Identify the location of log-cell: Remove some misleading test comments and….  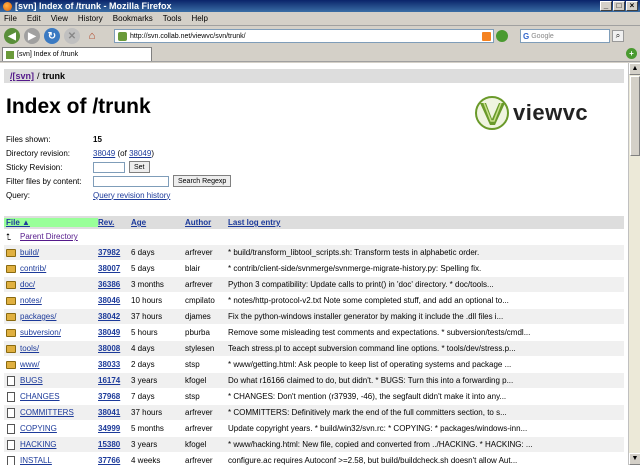
(379, 332).